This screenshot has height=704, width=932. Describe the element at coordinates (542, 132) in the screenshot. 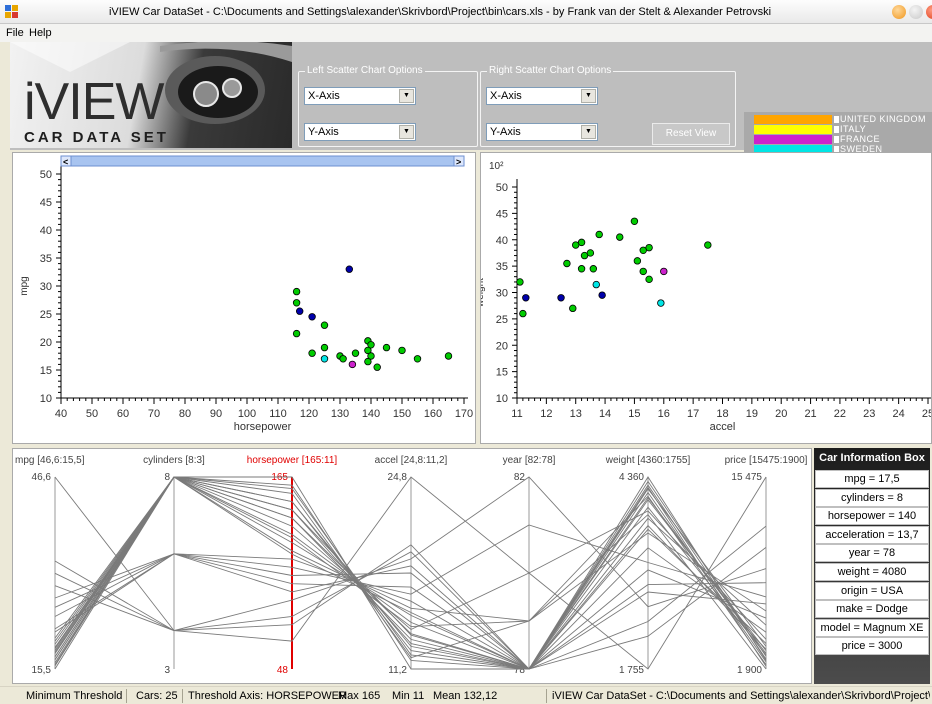

I see `right-y-axis-select: Y-Axis ▼` at that location.